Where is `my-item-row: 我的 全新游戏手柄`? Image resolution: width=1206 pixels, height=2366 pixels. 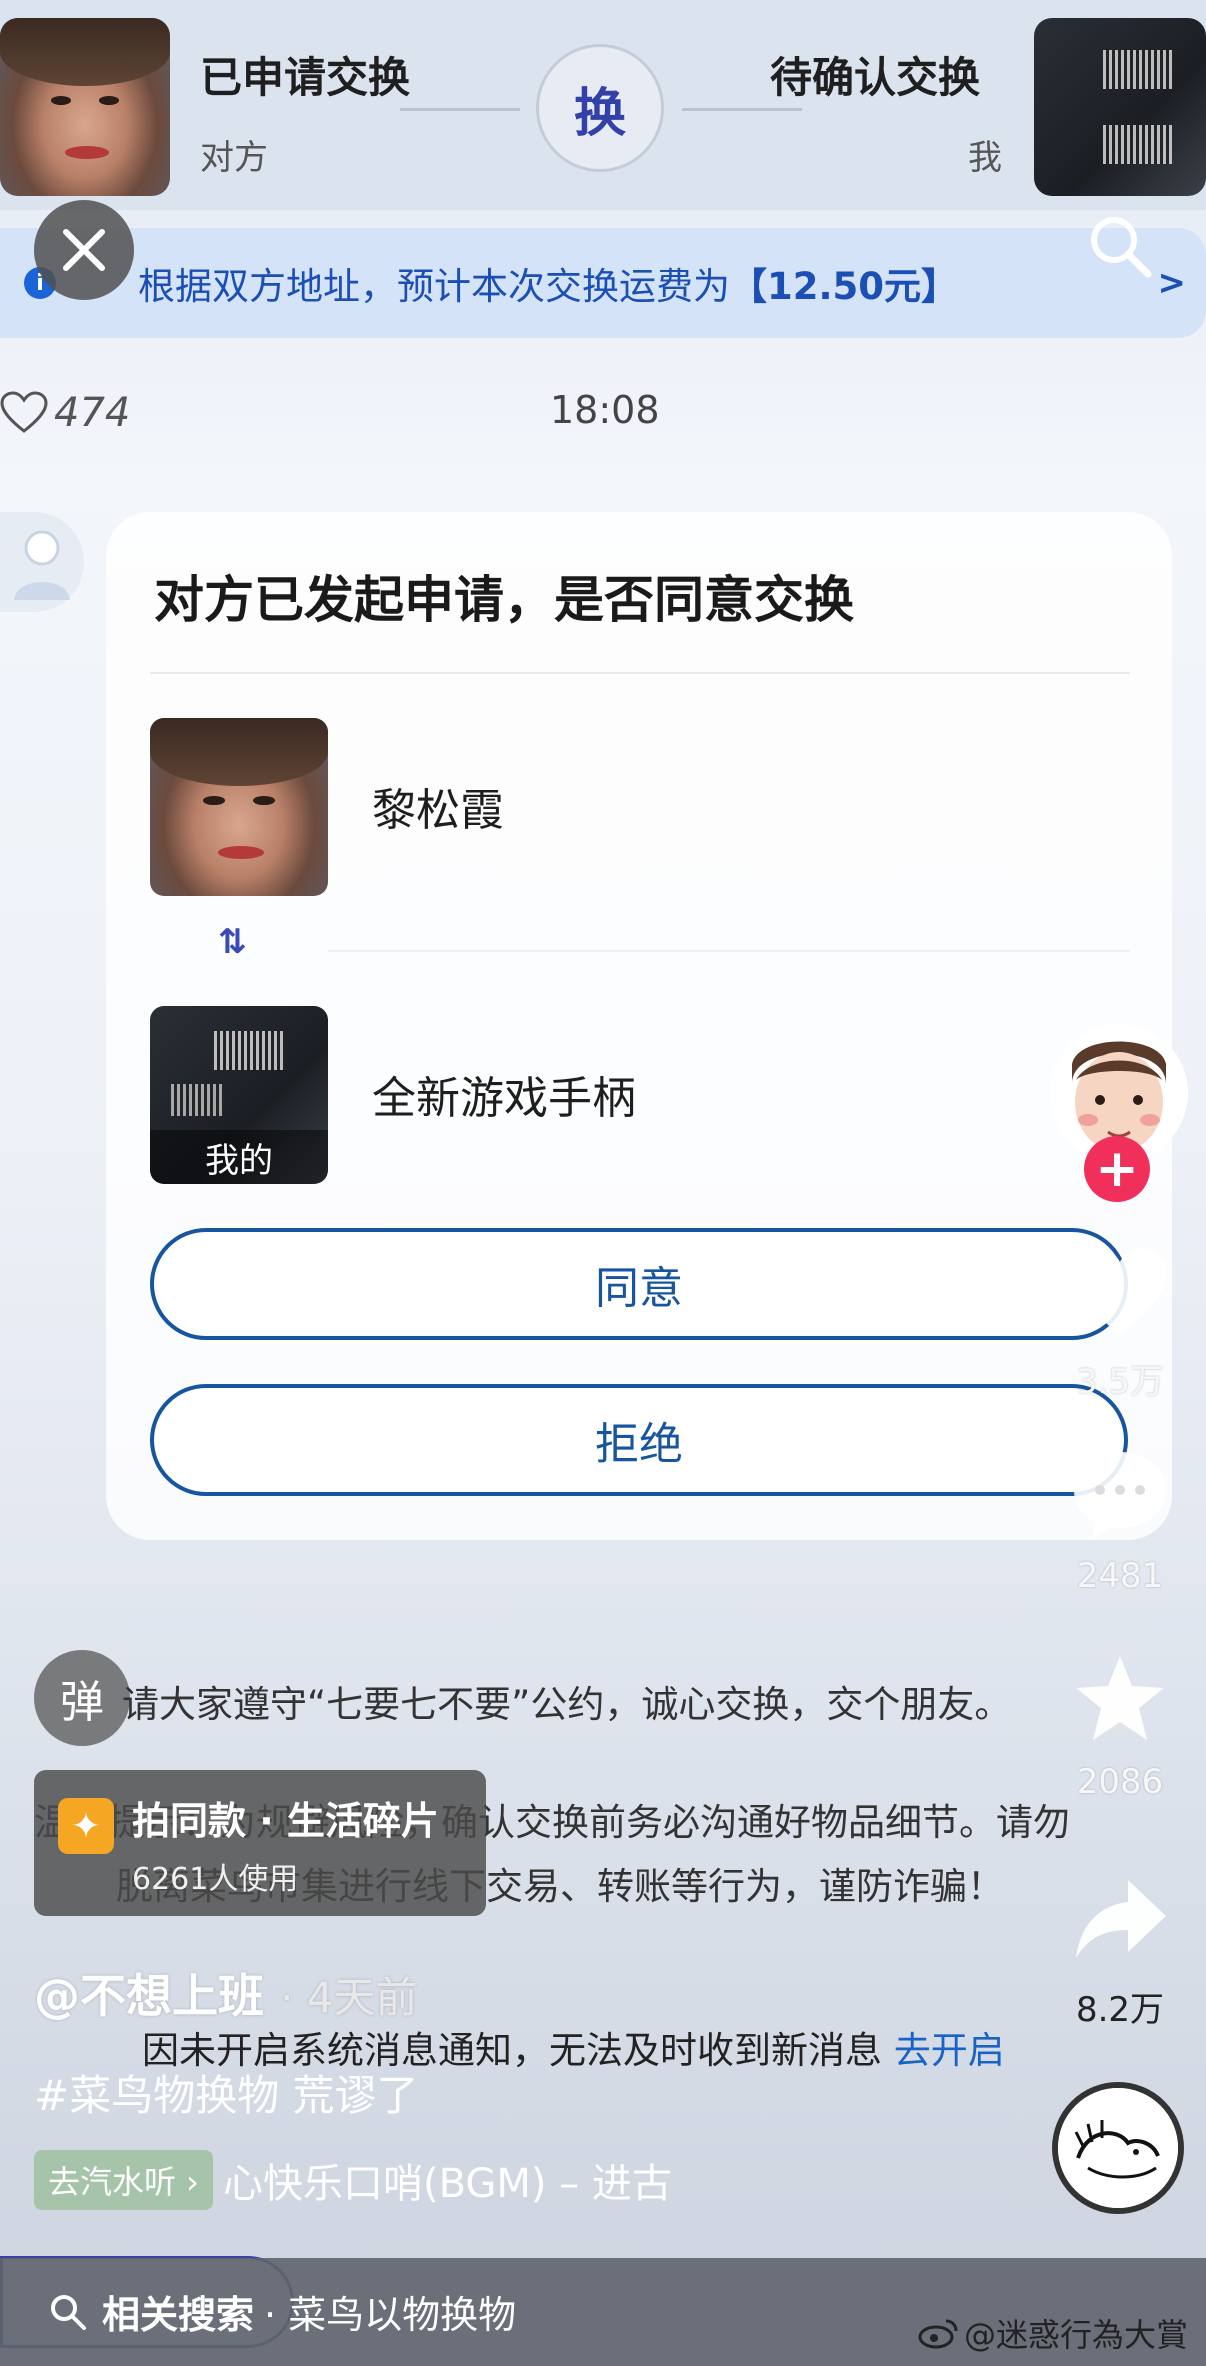 my-item-row: 我的 全新游戏手柄 is located at coordinates (640, 1095).